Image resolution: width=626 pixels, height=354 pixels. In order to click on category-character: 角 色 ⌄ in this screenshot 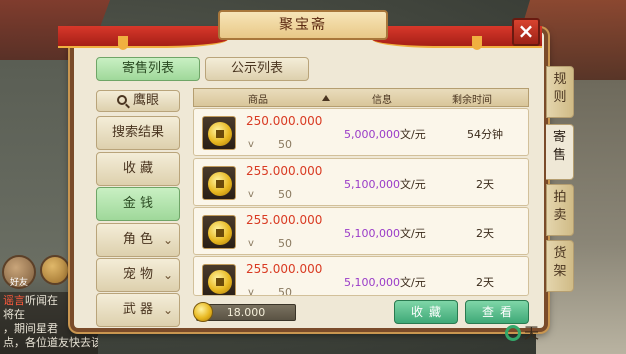, I will do `click(138, 240)`.